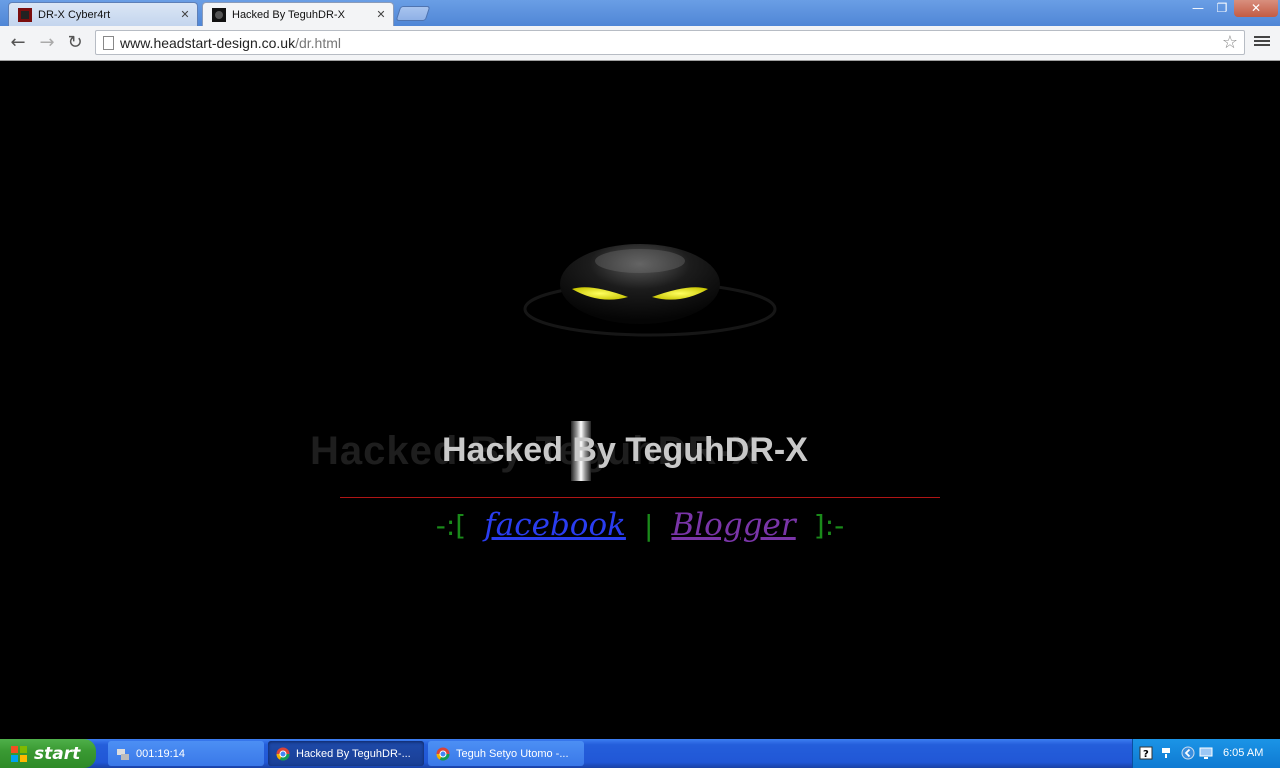 Image resolution: width=1280 pixels, height=768 pixels. Describe the element at coordinates (1256, 8) in the screenshot. I see `close-window-button: ✕` at that location.